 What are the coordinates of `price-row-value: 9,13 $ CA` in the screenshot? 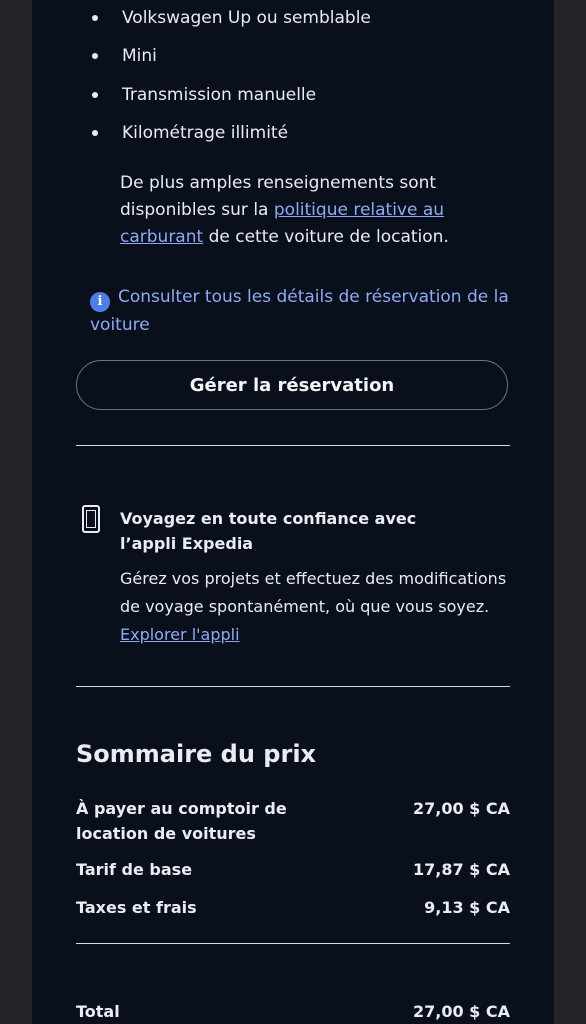 It's located at (467, 907).